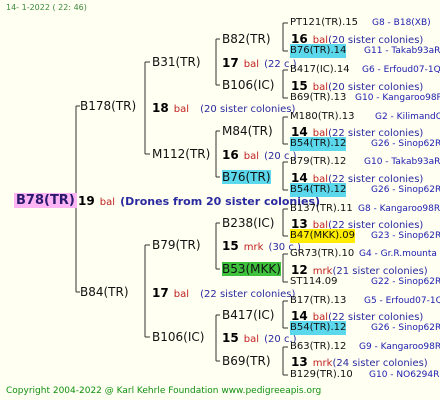 This screenshot has height=400, width=440. I want to click on gen3-num: 13, so click(299, 362).